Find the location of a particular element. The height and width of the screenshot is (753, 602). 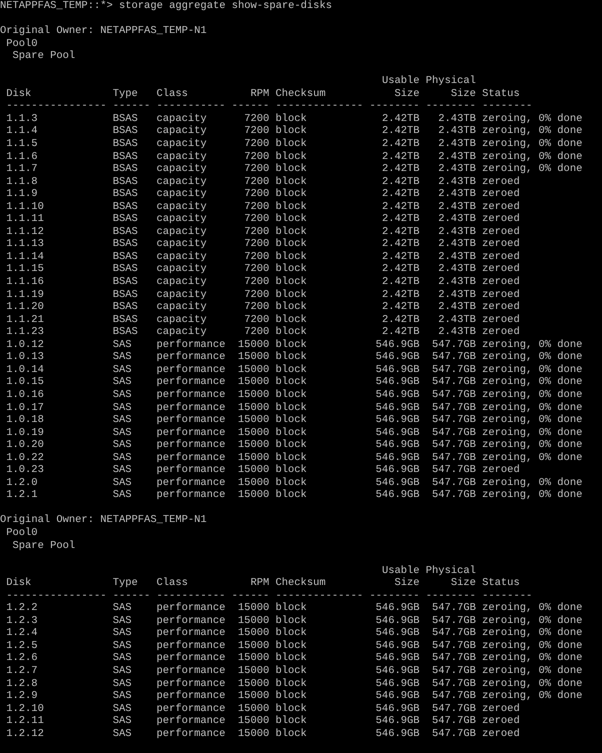

table-cell-text: 1.1.23 is located at coordinates (25, 332).